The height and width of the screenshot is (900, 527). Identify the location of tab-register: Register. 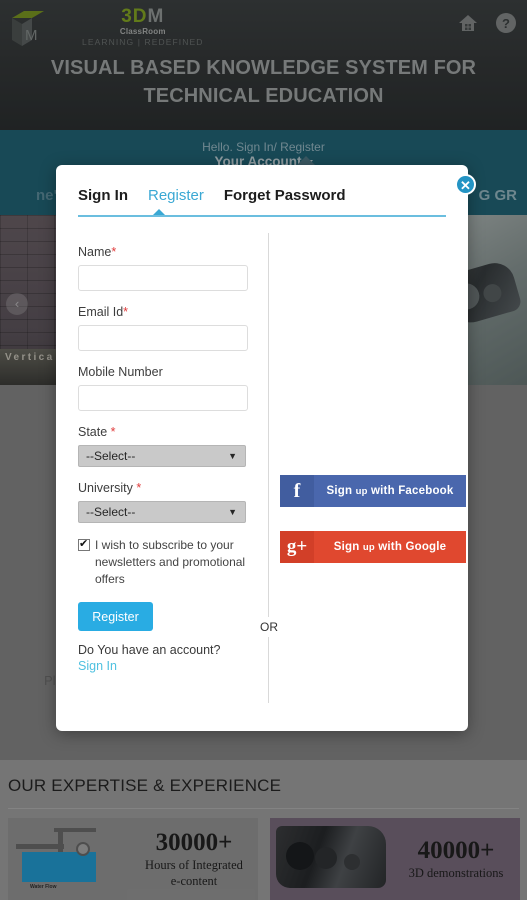
(176, 195).